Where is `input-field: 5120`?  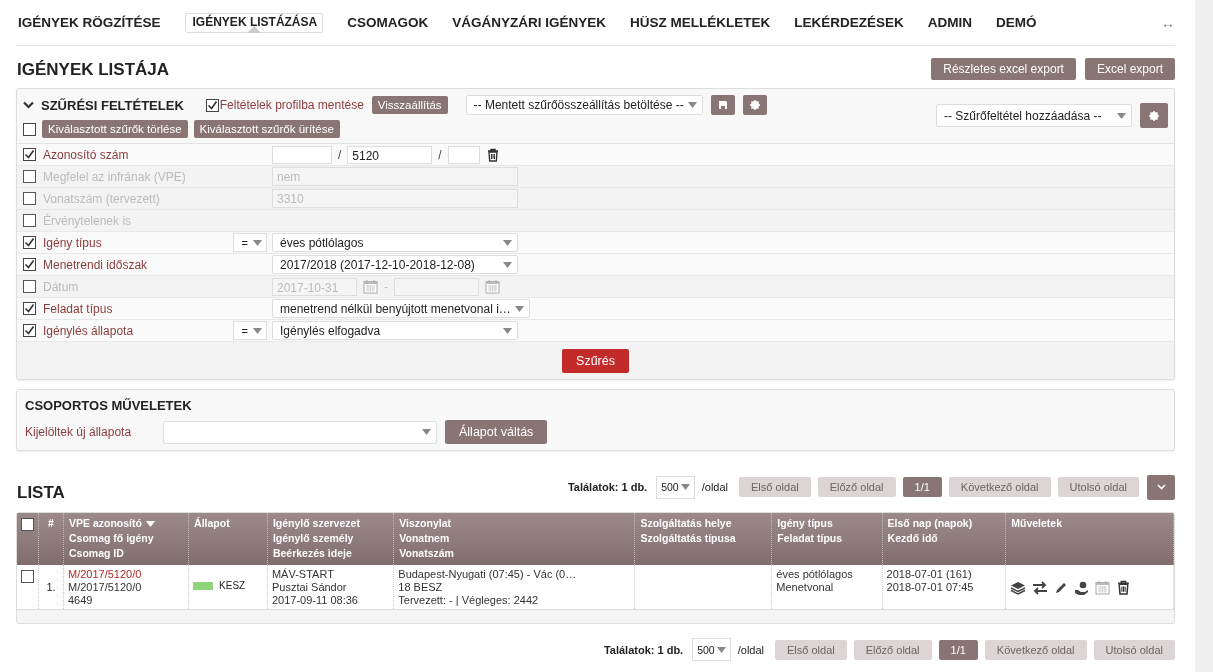 input-field: 5120 is located at coordinates (390, 154).